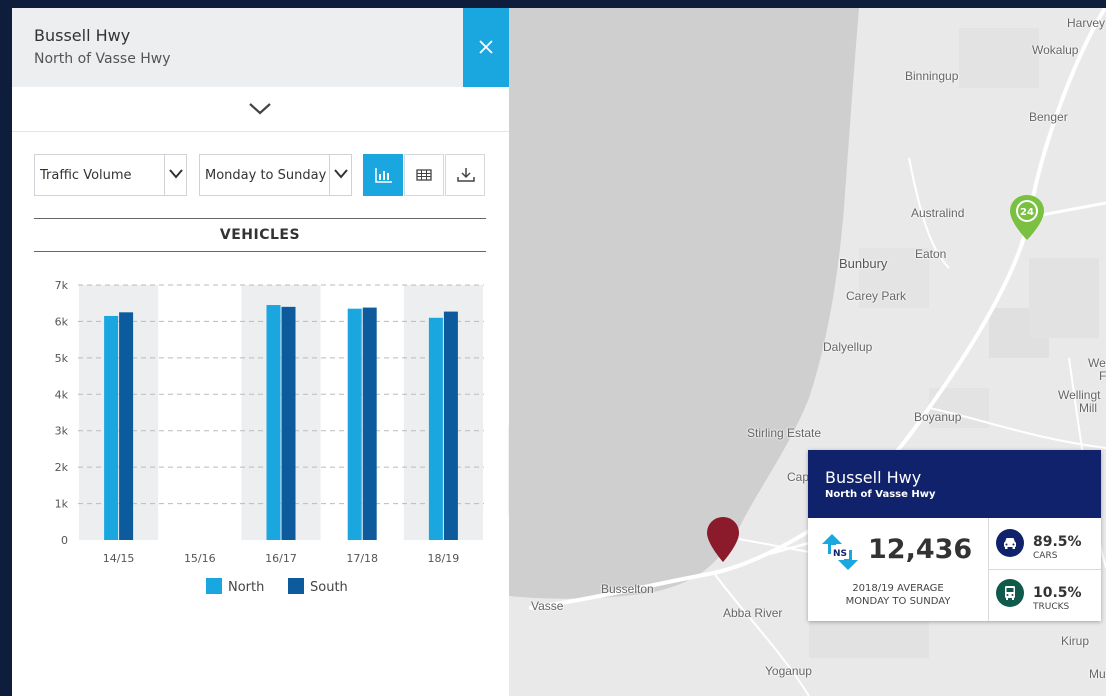 Image resolution: width=1106 pixels, height=696 pixels. I want to click on place-label: Benger, so click(1048, 117).